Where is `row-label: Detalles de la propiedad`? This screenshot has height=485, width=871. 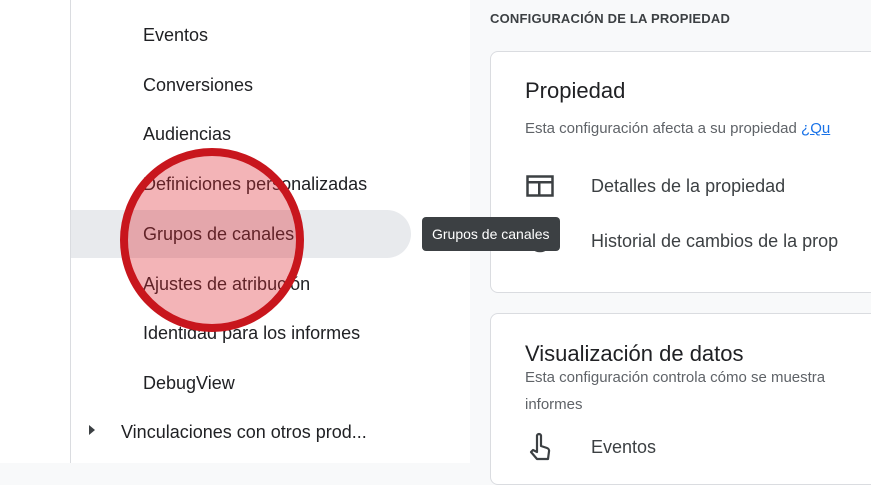 row-label: Detalles de la propiedad is located at coordinates (688, 185).